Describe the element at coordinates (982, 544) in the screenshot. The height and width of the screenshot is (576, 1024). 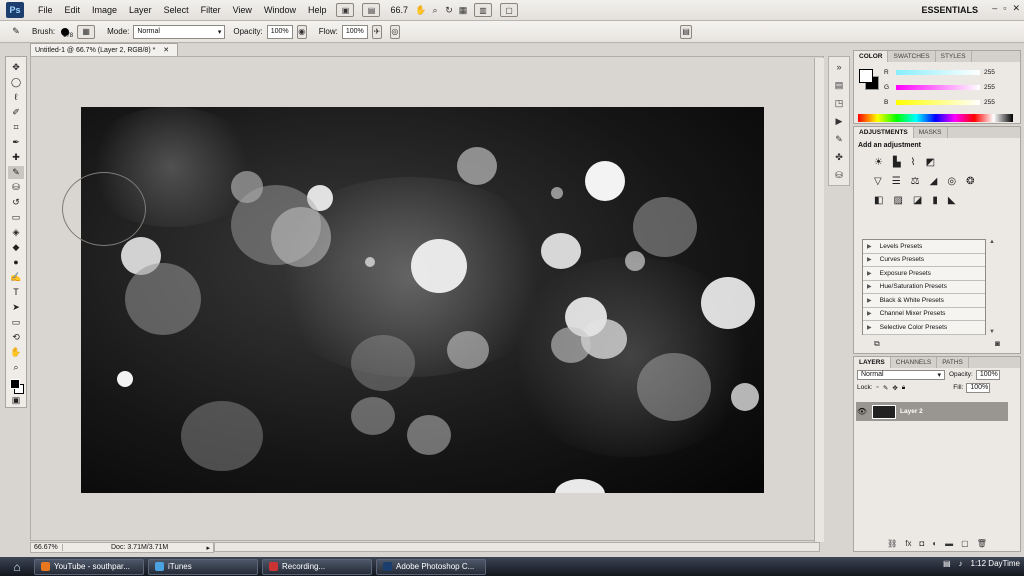
I see `delete-layer-icon: 🗑︎` at that location.